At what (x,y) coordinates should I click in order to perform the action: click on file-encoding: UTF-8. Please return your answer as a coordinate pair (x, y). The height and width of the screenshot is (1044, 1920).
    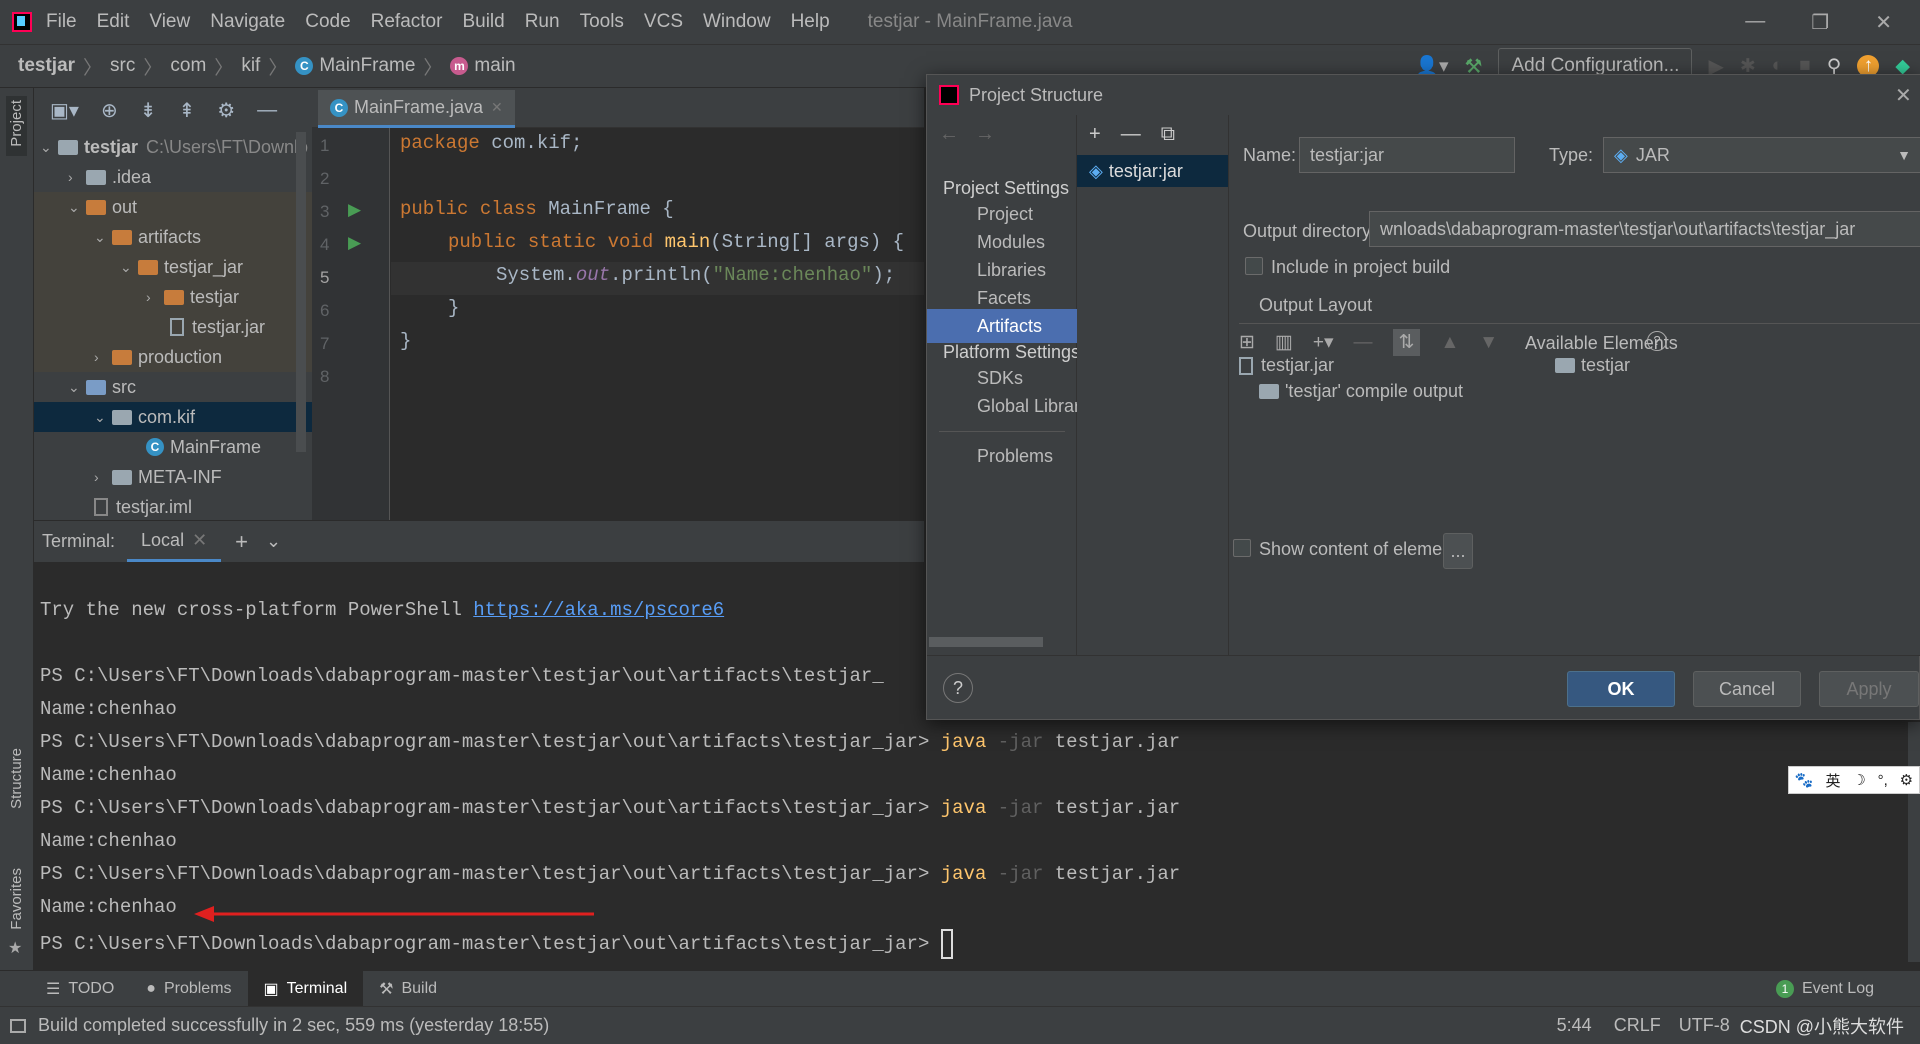
    Looking at the image, I should click on (1704, 1025).